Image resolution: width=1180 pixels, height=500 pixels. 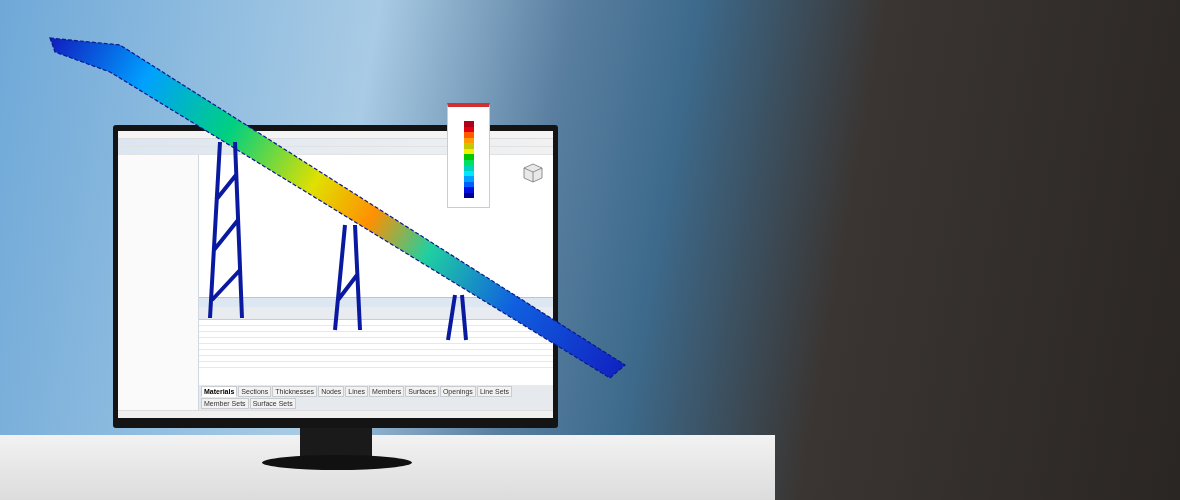 I want to click on view-cube-icon, so click(x=533, y=173).